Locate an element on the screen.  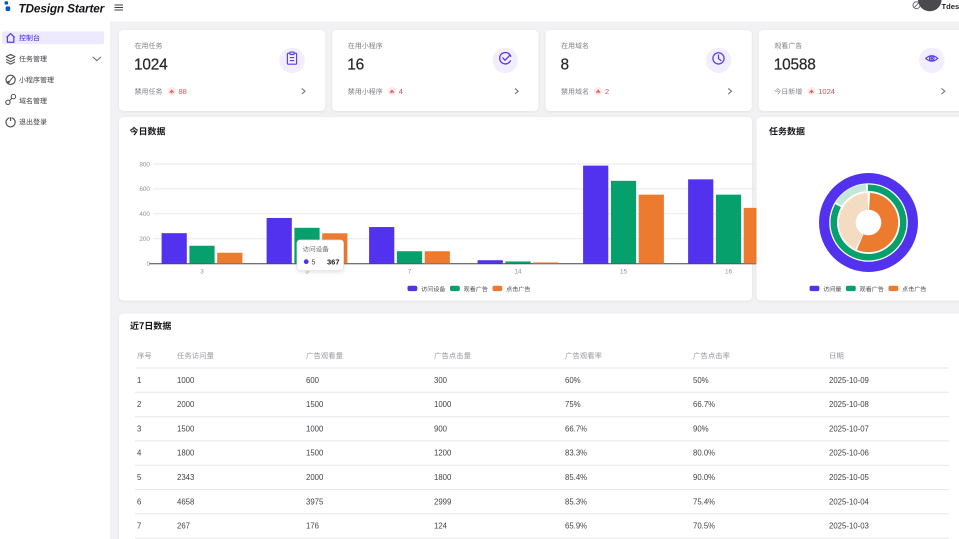
svg-text: 2025-10-08 is located at coordinates (849, 404).